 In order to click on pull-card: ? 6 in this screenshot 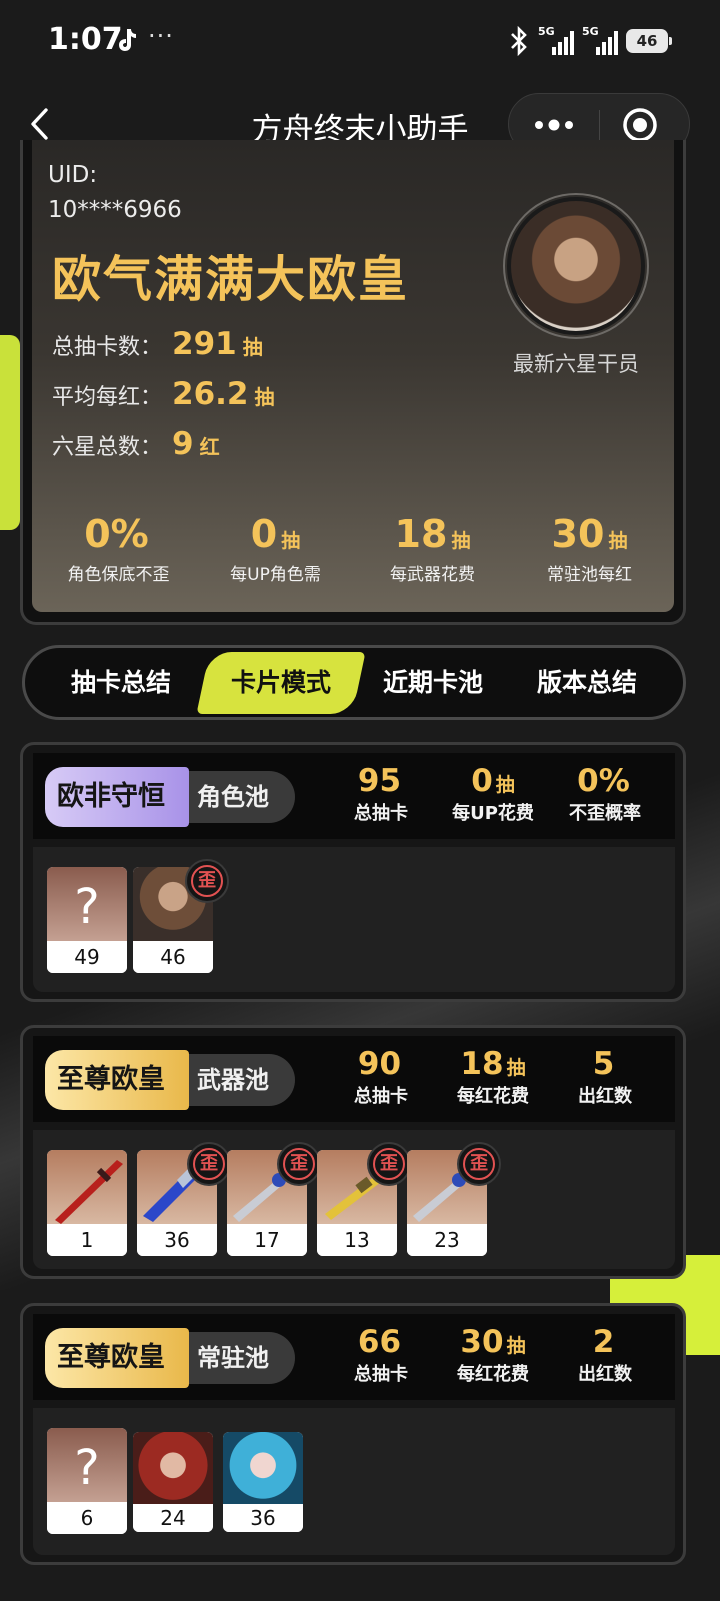, I will do `click(87, 1481)`.